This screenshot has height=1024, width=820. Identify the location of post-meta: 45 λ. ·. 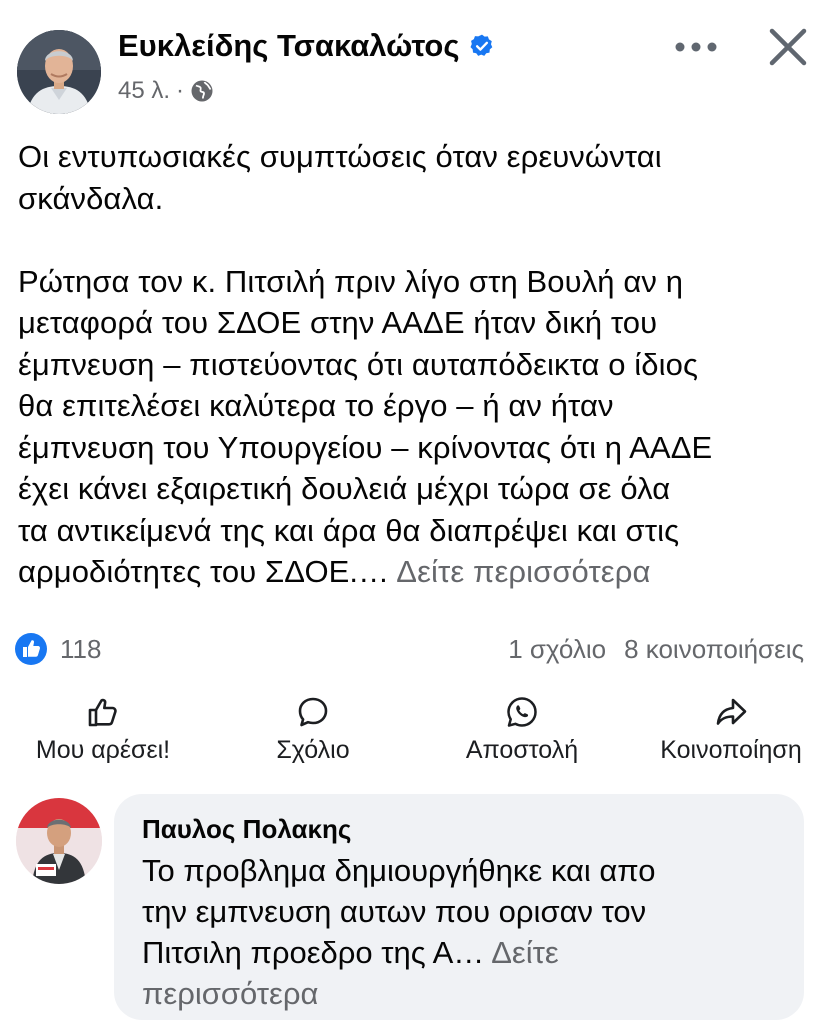
(166, 91).